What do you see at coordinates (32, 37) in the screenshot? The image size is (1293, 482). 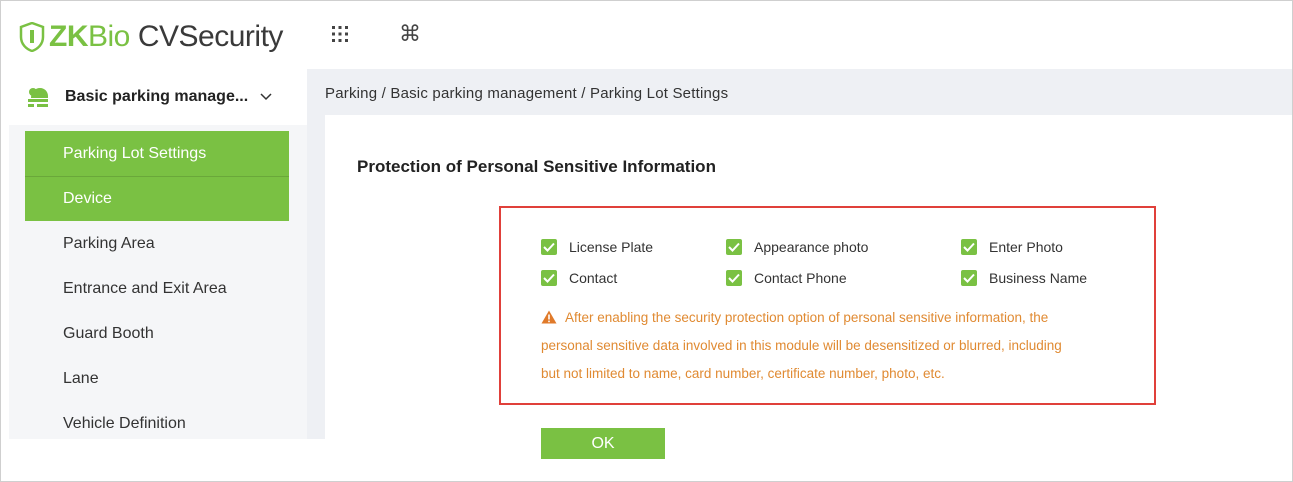 I see `shield-logo-icon` at bounding box center [32, 37].